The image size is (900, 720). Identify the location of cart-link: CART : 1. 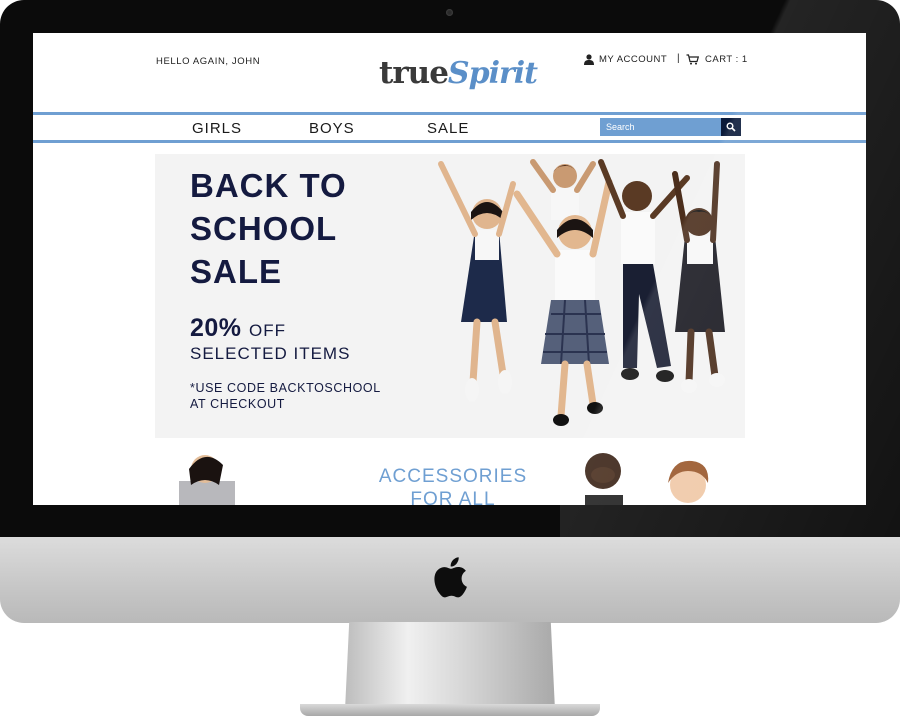
(717, 59).